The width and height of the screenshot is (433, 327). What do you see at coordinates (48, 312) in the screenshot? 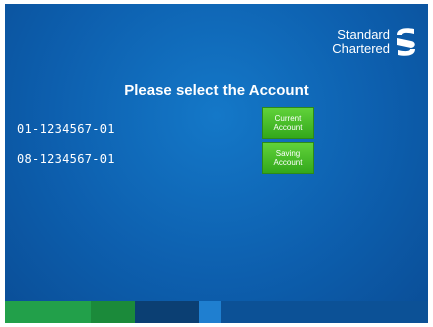
I see `footer-segment-green-light` at bounding box center [48, 312].